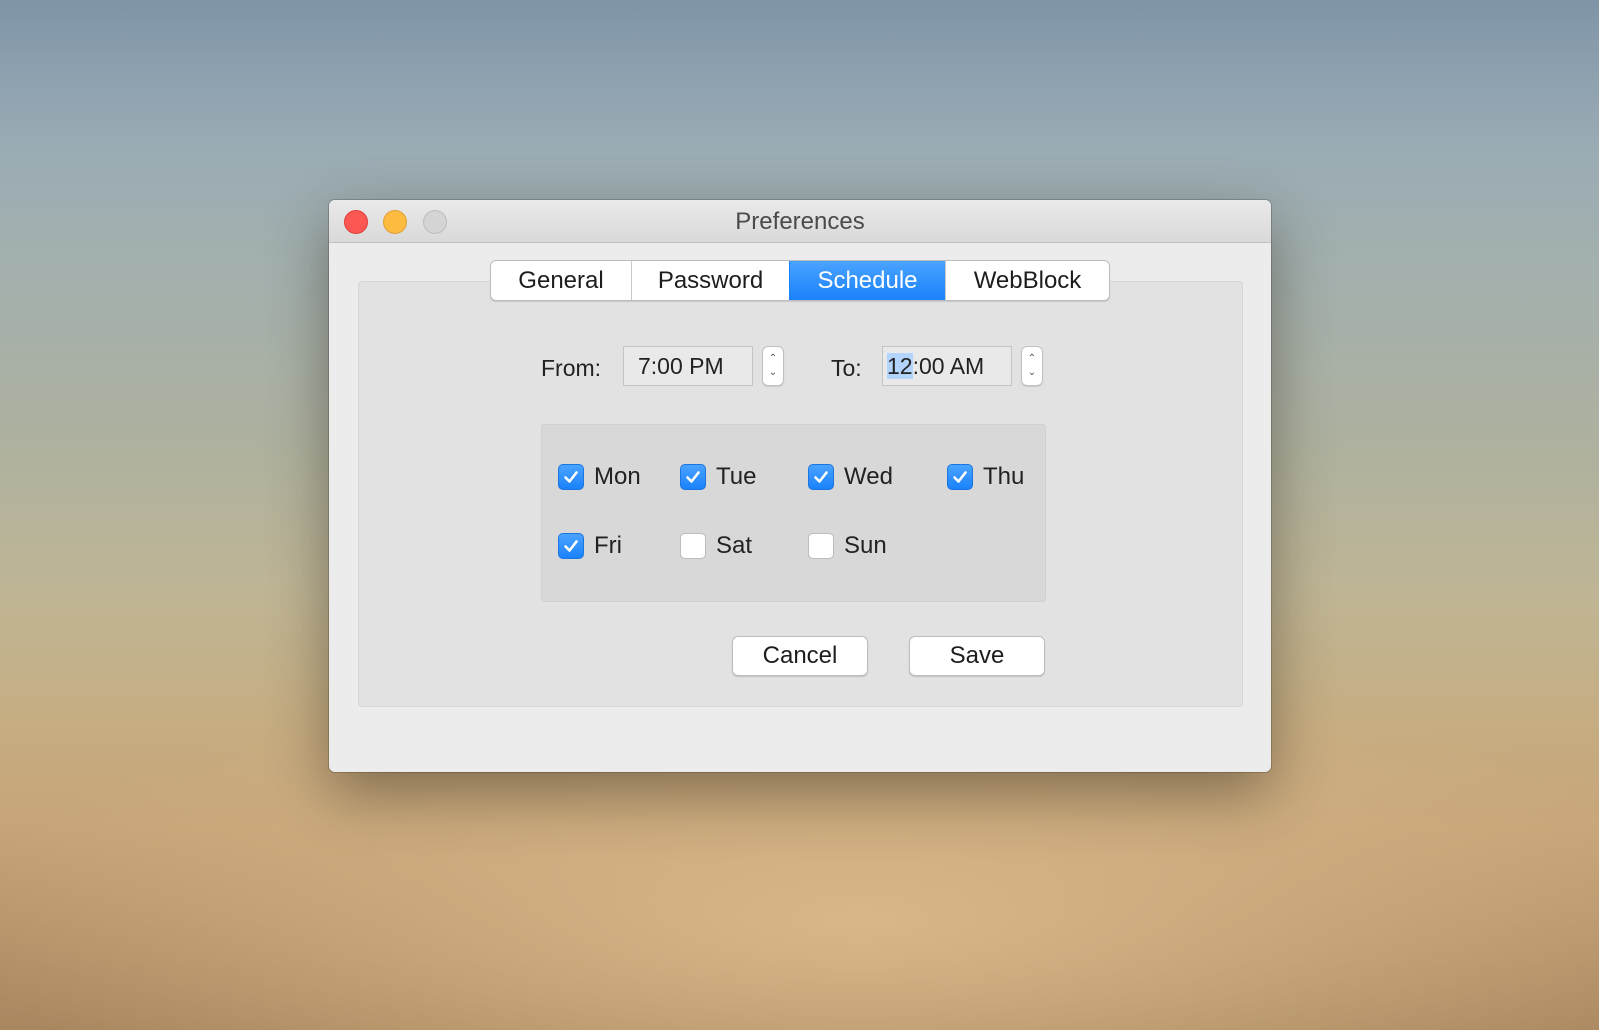 Image resolution: width=1599 pixels, height=1030 pixels. I want to click on from-time-stepper: ⌃ ⌄, so click(773, 366).